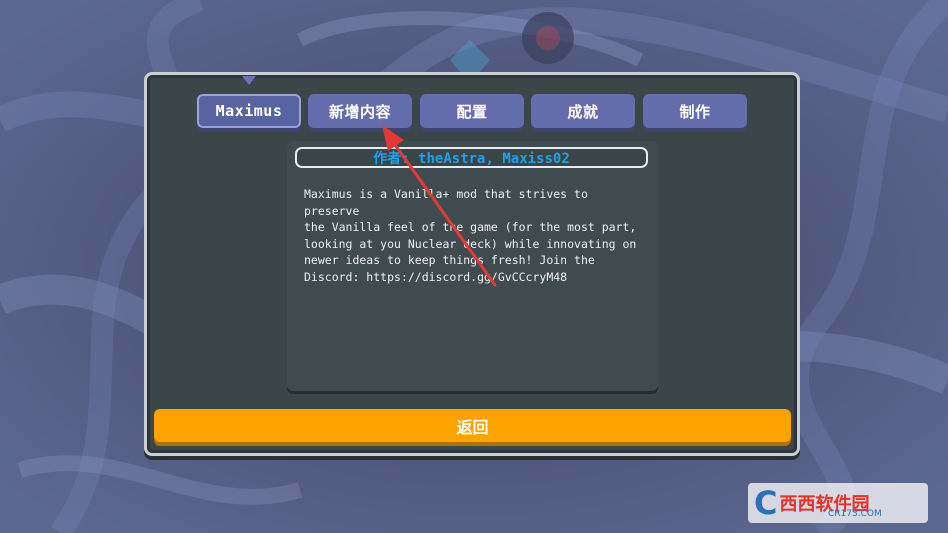 This screenshot has width=948, height=533. I want to click on tab-new-content: 新增内容, so click(360, 111).